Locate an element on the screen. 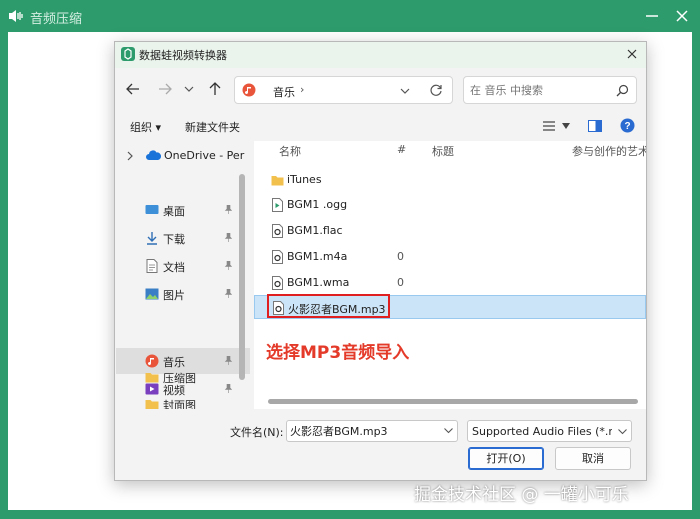  sidebar-item-label: 桌面 is located at coordinates (174, 211).